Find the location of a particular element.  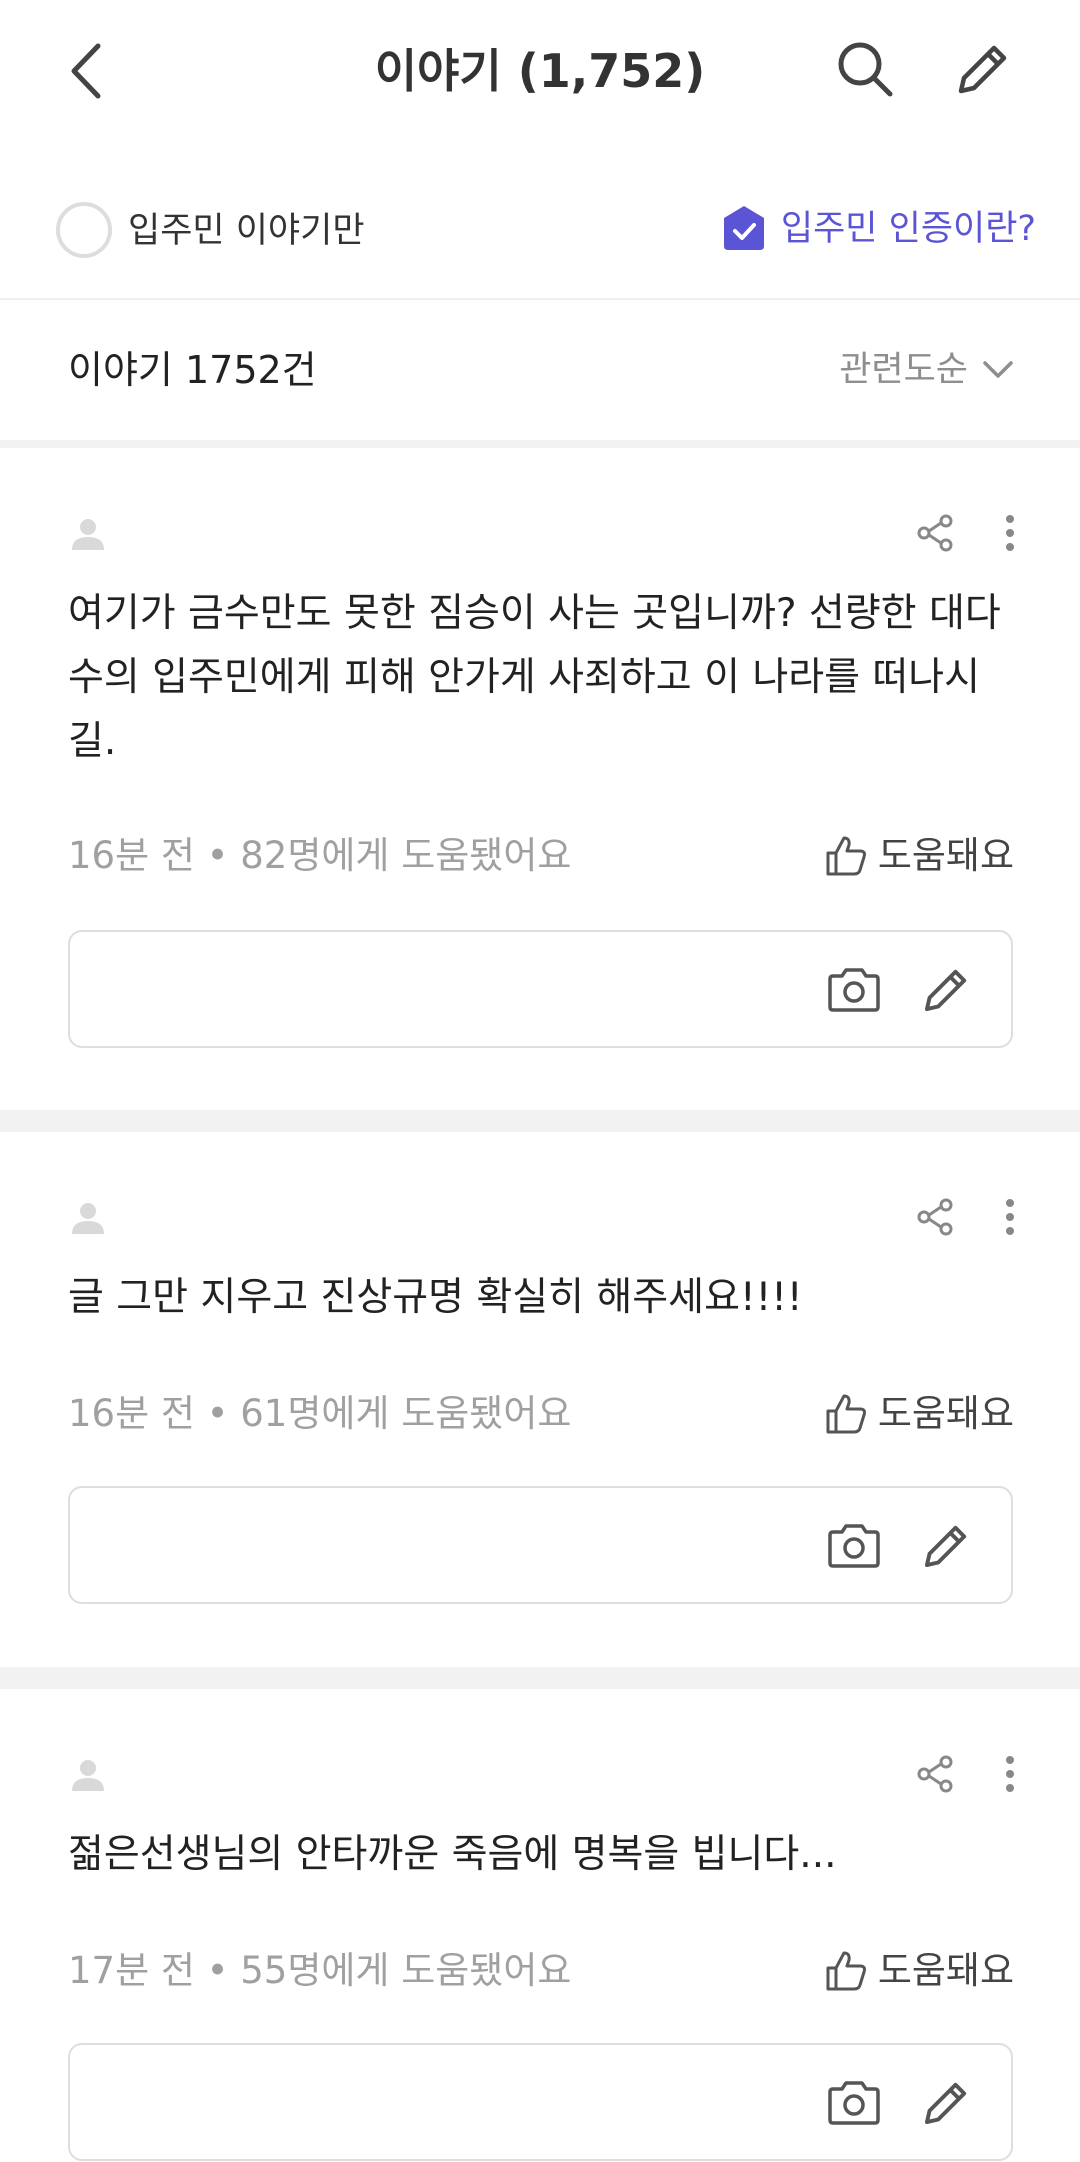

search-button is located at coordinates (865, 69).